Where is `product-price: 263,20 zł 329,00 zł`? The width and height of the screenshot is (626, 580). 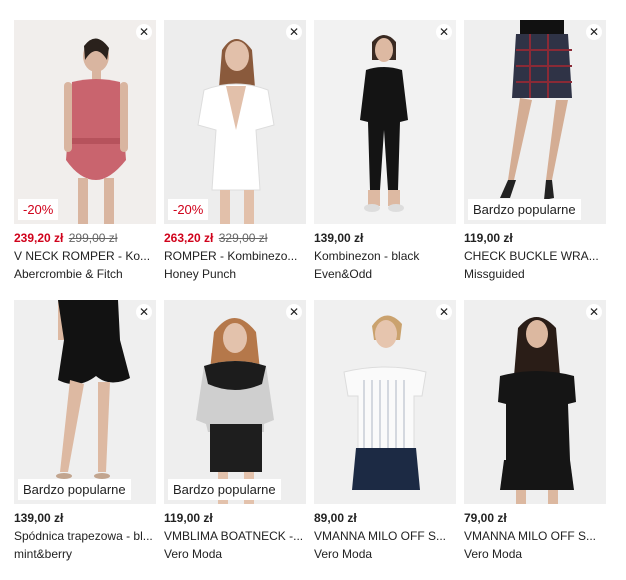
product-price: 263,20 zł 329,00 zł is located at coordinates (235, 238).